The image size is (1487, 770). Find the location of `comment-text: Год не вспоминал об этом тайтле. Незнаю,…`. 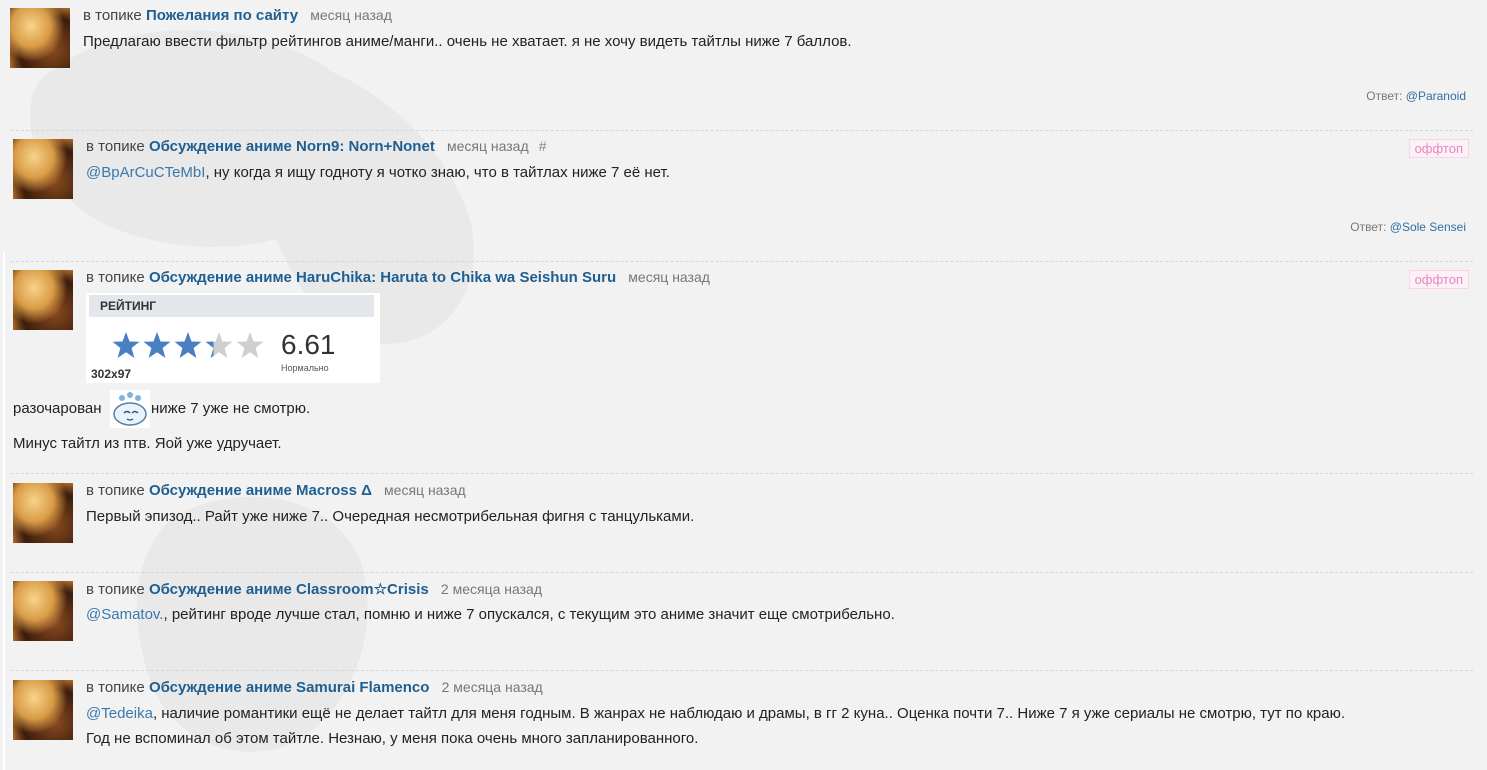

comment-text: Год не вспоминал об этом тайтле. Незнаю,… is located at coordinates (392, 738).